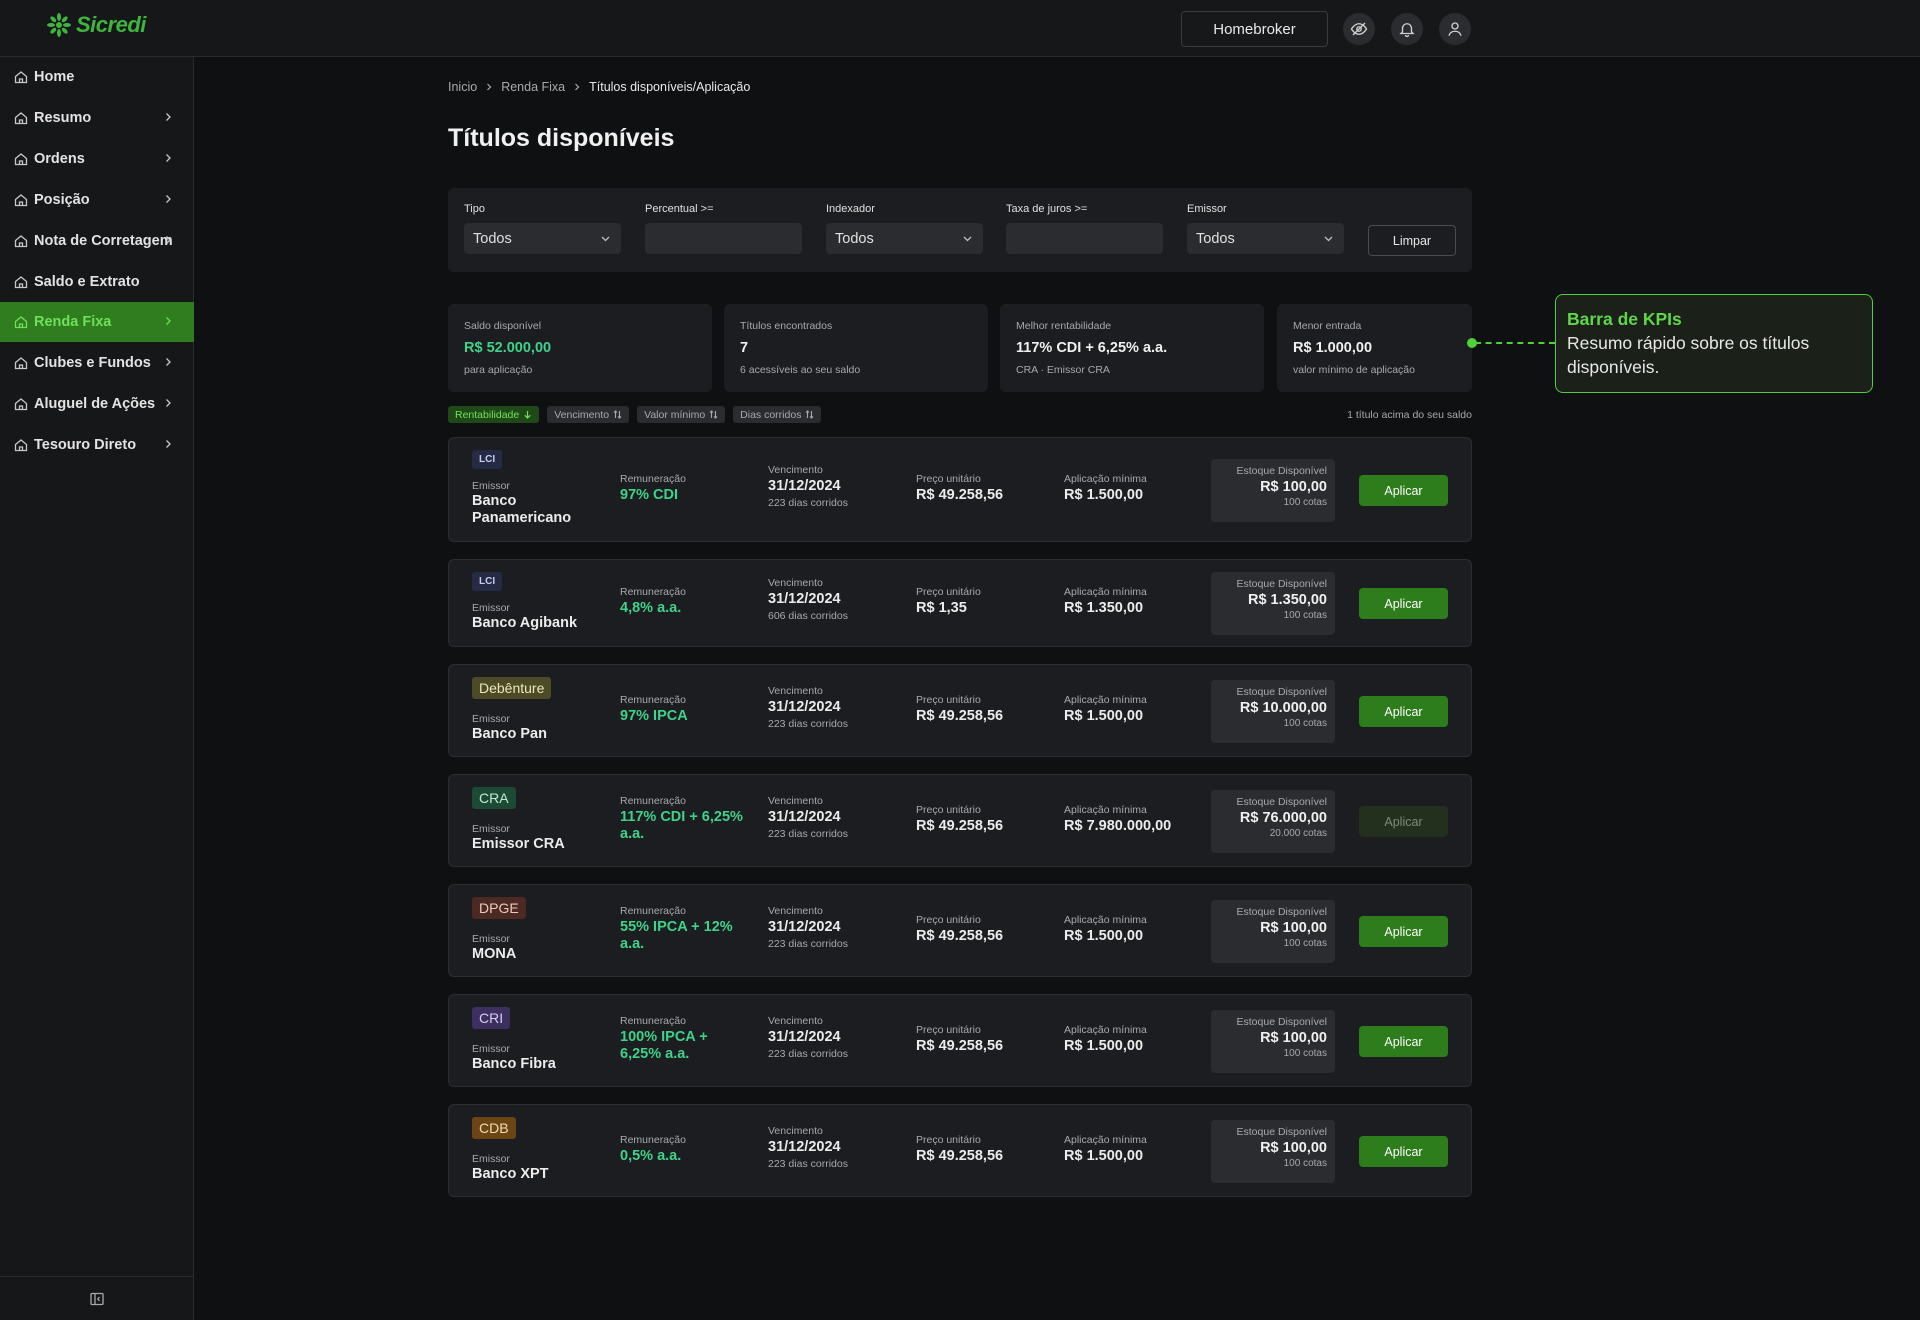 This screenshot has width=1920, height=1320. I want to click on stock-box: Estoque Disponível R$ 100,00 100 cotas, so click(1273, 1151).